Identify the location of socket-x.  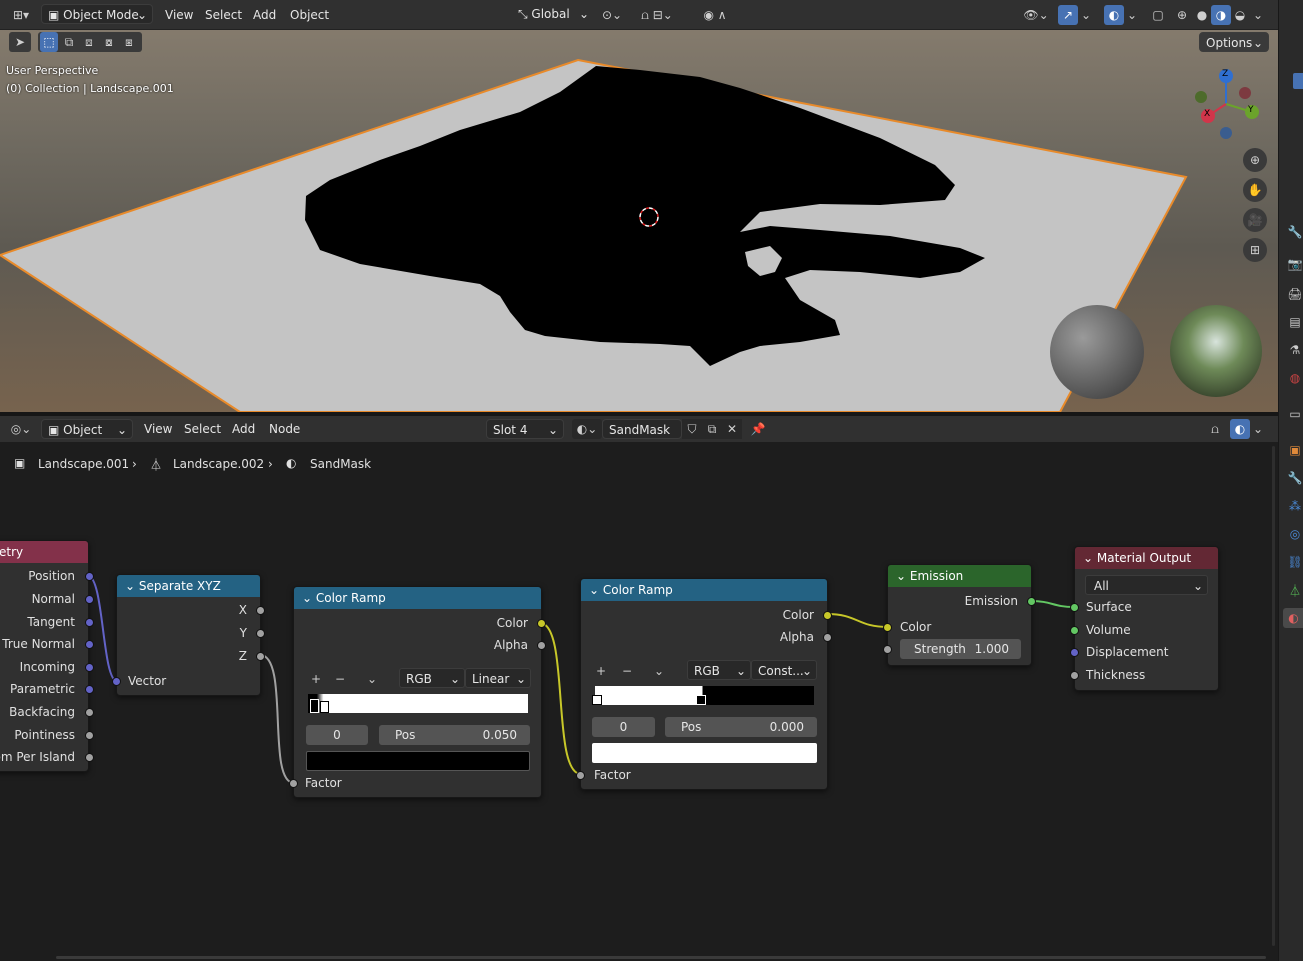
(260, 610).